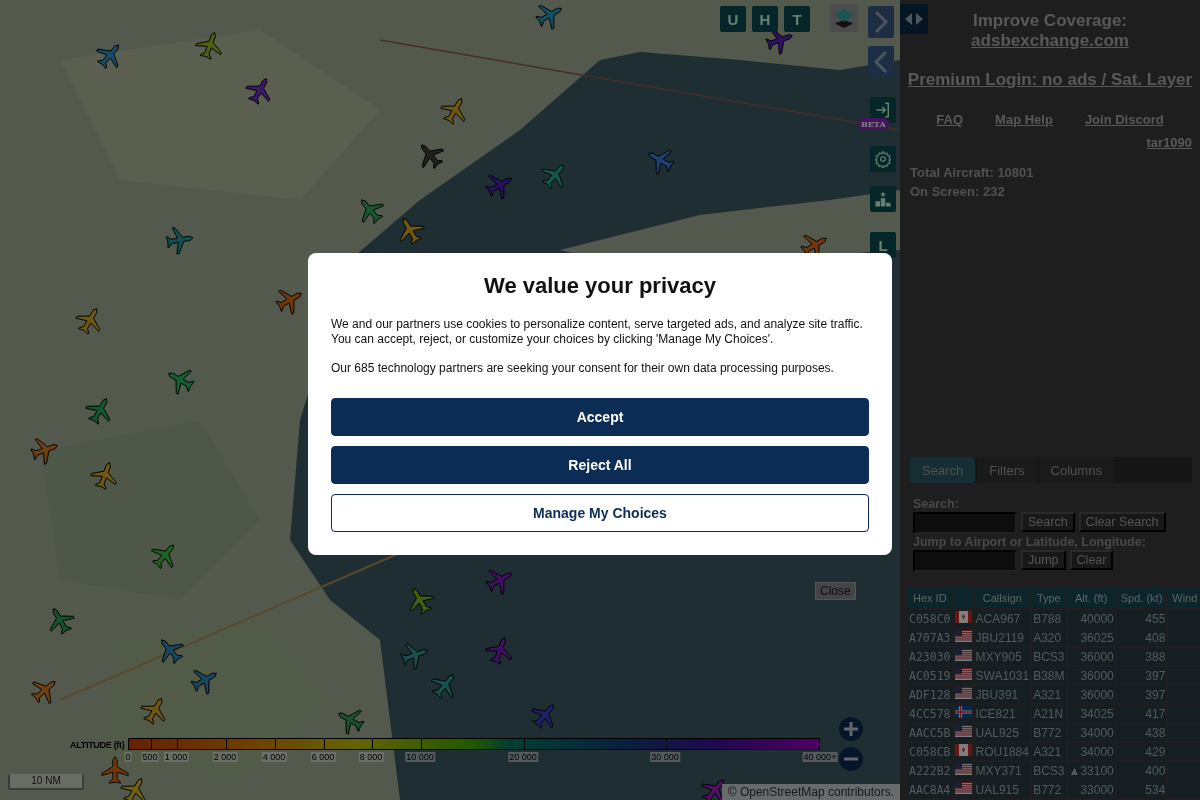  I want to click on table-cell: B788, so click(1049, 618).